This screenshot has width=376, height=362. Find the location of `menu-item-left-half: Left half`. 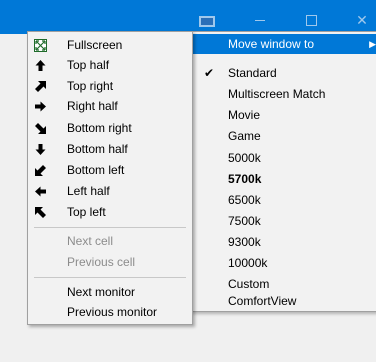

menu-item-left-half: Left half is located at coordinates (110, 191).